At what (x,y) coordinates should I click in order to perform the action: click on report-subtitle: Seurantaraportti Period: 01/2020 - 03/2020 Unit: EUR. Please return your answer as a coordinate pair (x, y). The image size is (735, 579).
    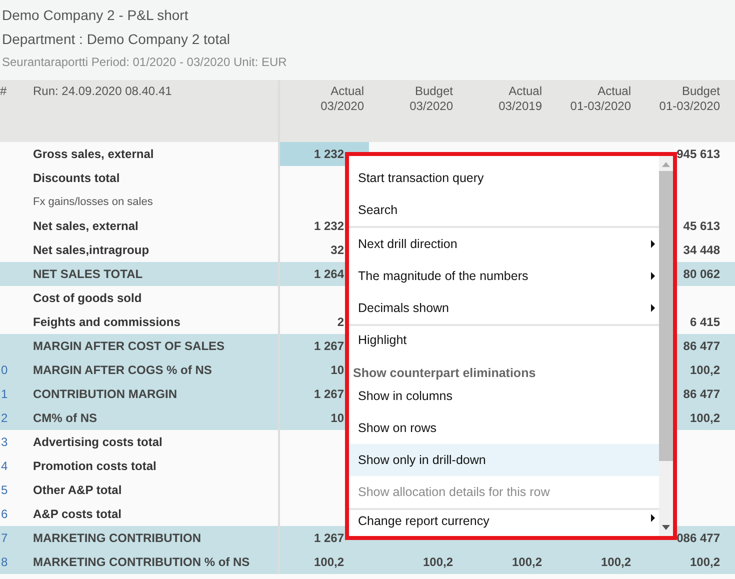
    Looking at the image, I should click on (145, 62).